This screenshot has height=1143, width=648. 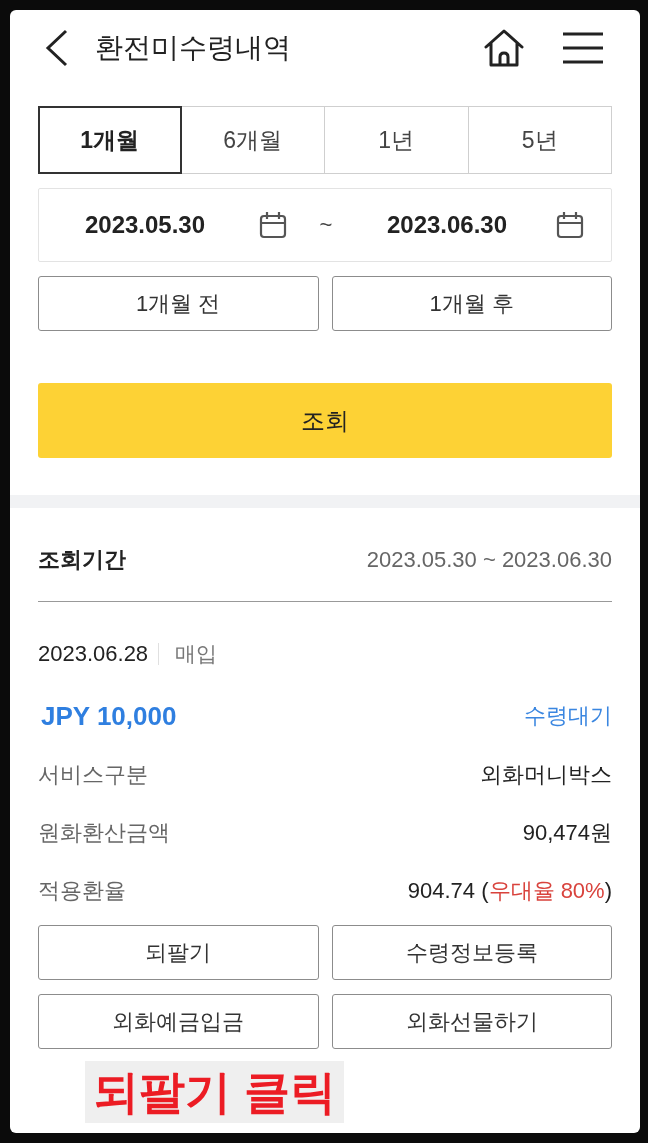 What do you see at coordinates (489, 560) in the screenshot?
I see `period-value: 2023.05.30 ~ 2023.06.30` at bounding box center [489, 560].